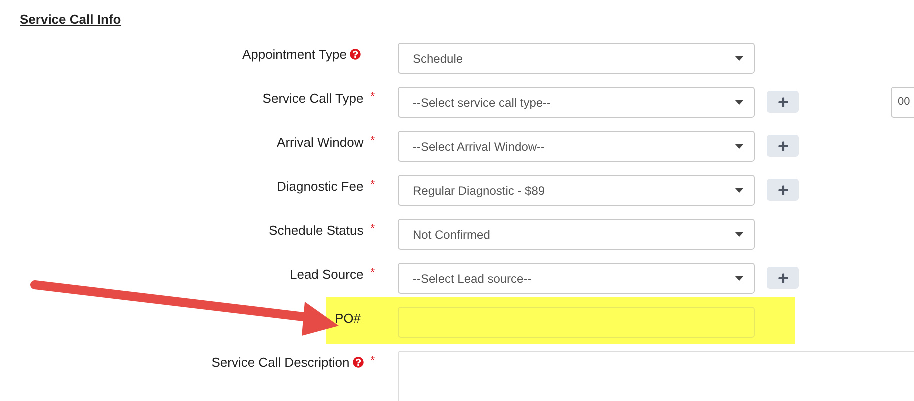 The width and height of the screenshot is (914, 401). Describe the element at coordinates (327, 275) in the screenshot. I see `field-label: Lead Source` at that location.